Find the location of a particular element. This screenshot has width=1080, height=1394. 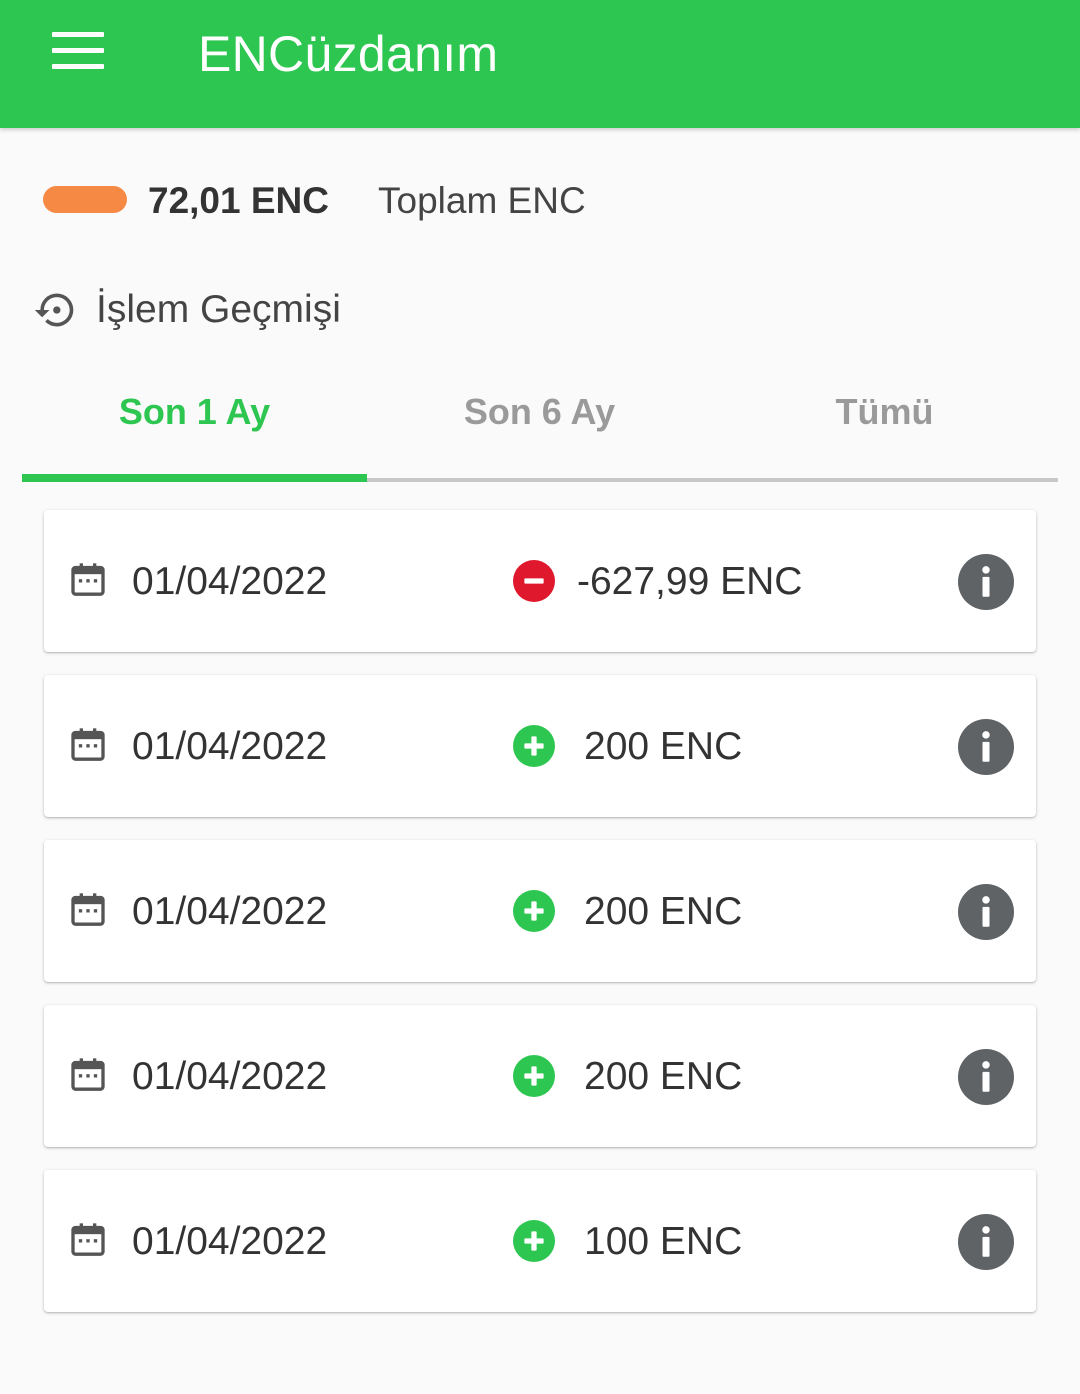

app-title: ENCüzdanım is located at coordinates (348, 54).